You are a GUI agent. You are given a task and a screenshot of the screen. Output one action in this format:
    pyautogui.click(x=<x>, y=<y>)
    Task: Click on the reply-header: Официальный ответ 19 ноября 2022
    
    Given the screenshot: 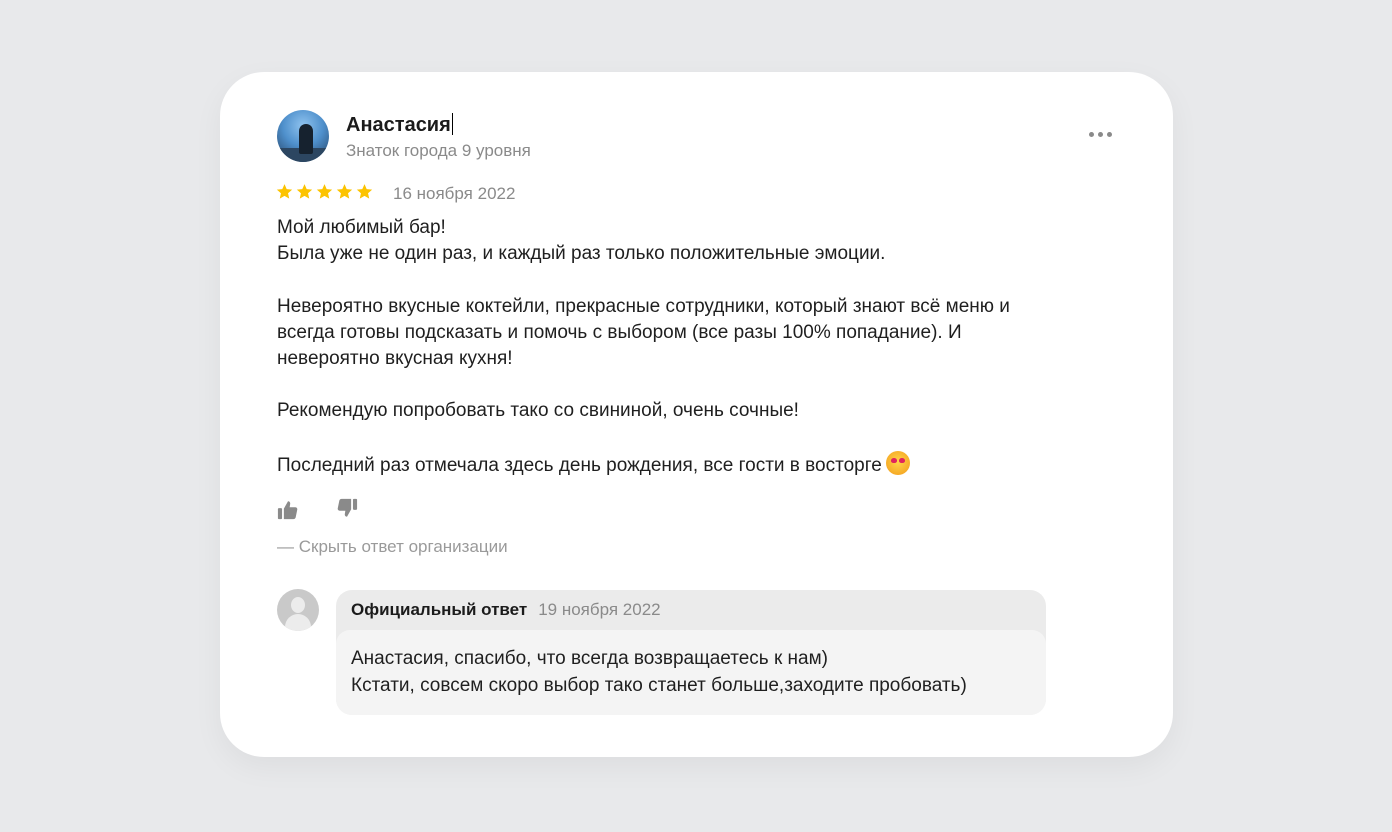 What is the action you would take?
    pyautogui.click(x=691, y=610)
    